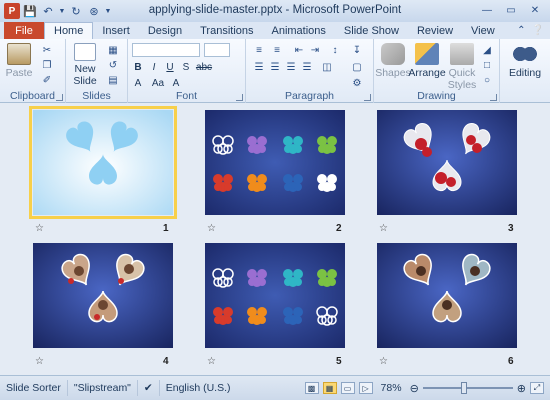 Image resolution: width=550 pixels, height=400 pixels. Describe the element at coordinates (307, 67) in the screenshot. I see `justify-icon: ☰` at that location.